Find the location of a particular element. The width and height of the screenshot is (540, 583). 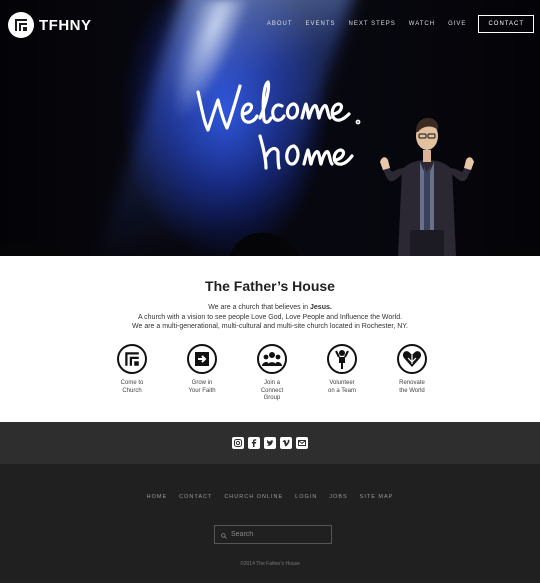

cta-label-line: Renovate is located at coordinates (412, 383).